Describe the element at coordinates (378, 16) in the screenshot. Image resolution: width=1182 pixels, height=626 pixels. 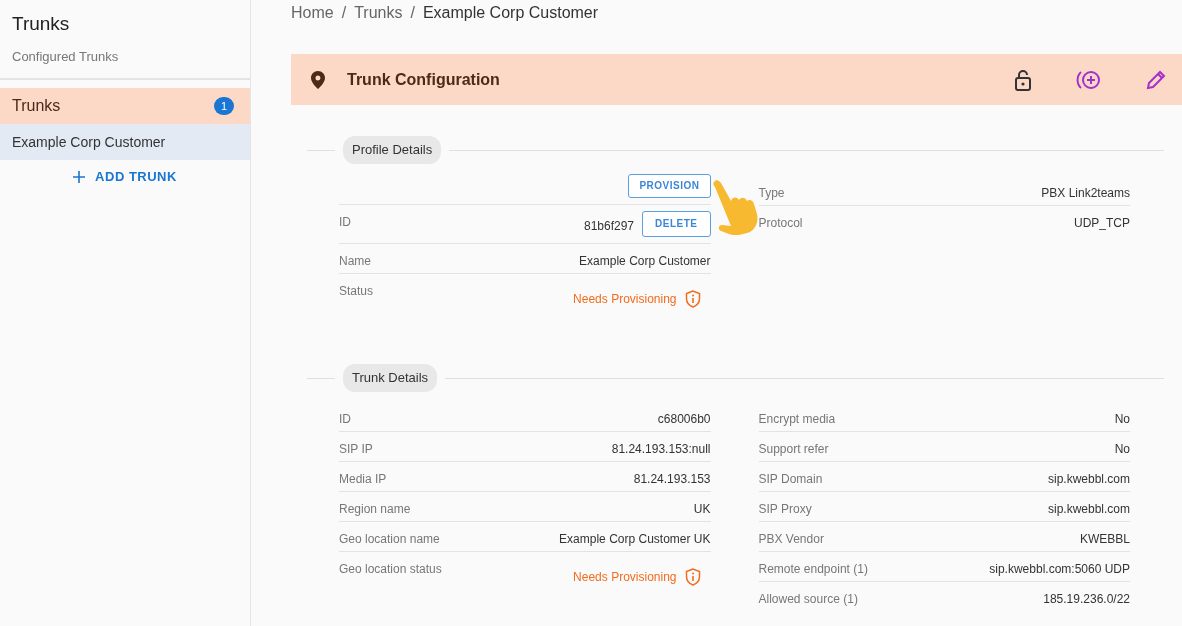
I see `breadcrumb-link: Trunks` at that location.